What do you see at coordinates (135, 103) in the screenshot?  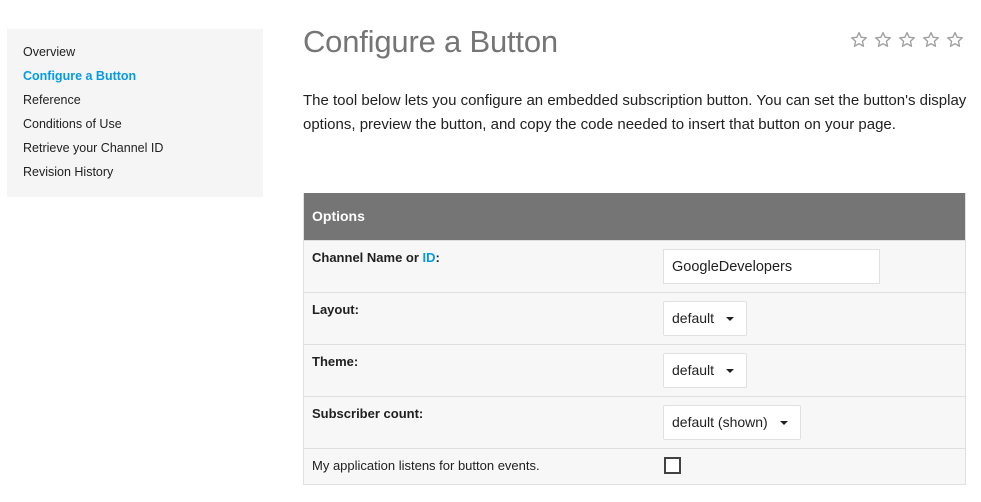 I see `sidebar-item-reference: Reference` at bounding box center [135, 103].